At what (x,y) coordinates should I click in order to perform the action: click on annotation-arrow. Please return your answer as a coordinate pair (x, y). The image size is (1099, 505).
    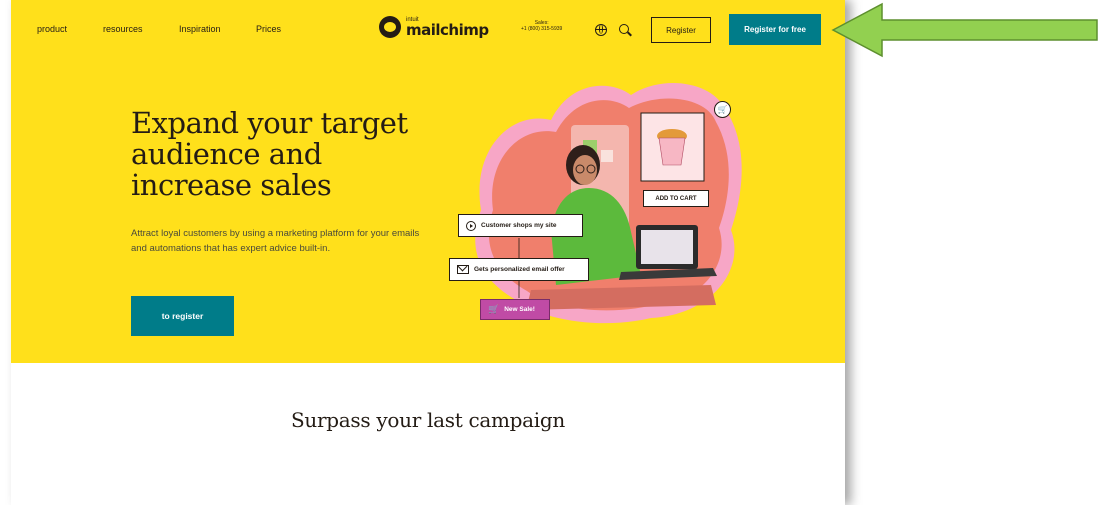
    Looking at the image, I should click on (964, 30).